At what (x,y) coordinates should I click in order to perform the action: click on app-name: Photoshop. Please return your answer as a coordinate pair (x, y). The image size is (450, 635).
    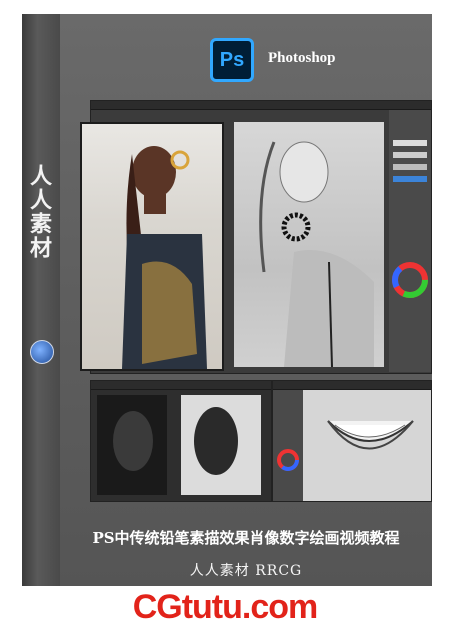
    Looking at the image, I should click on (302, 58).